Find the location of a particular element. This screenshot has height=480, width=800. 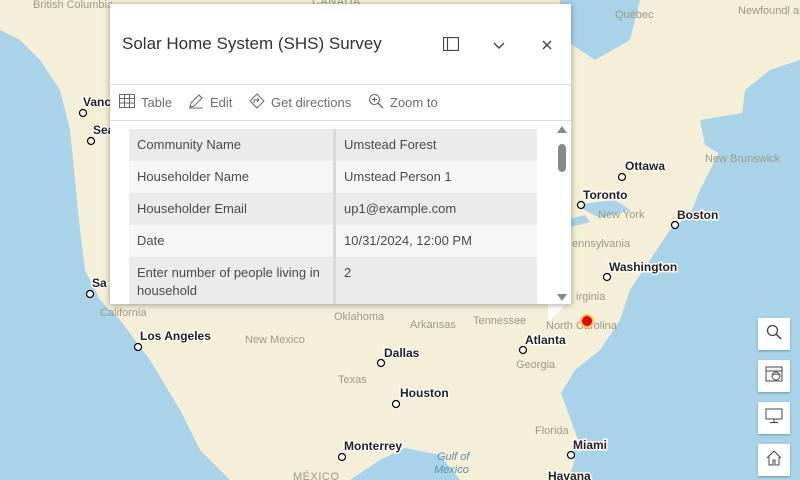

region-label: British Columbia is located at coordinates (73, 5).